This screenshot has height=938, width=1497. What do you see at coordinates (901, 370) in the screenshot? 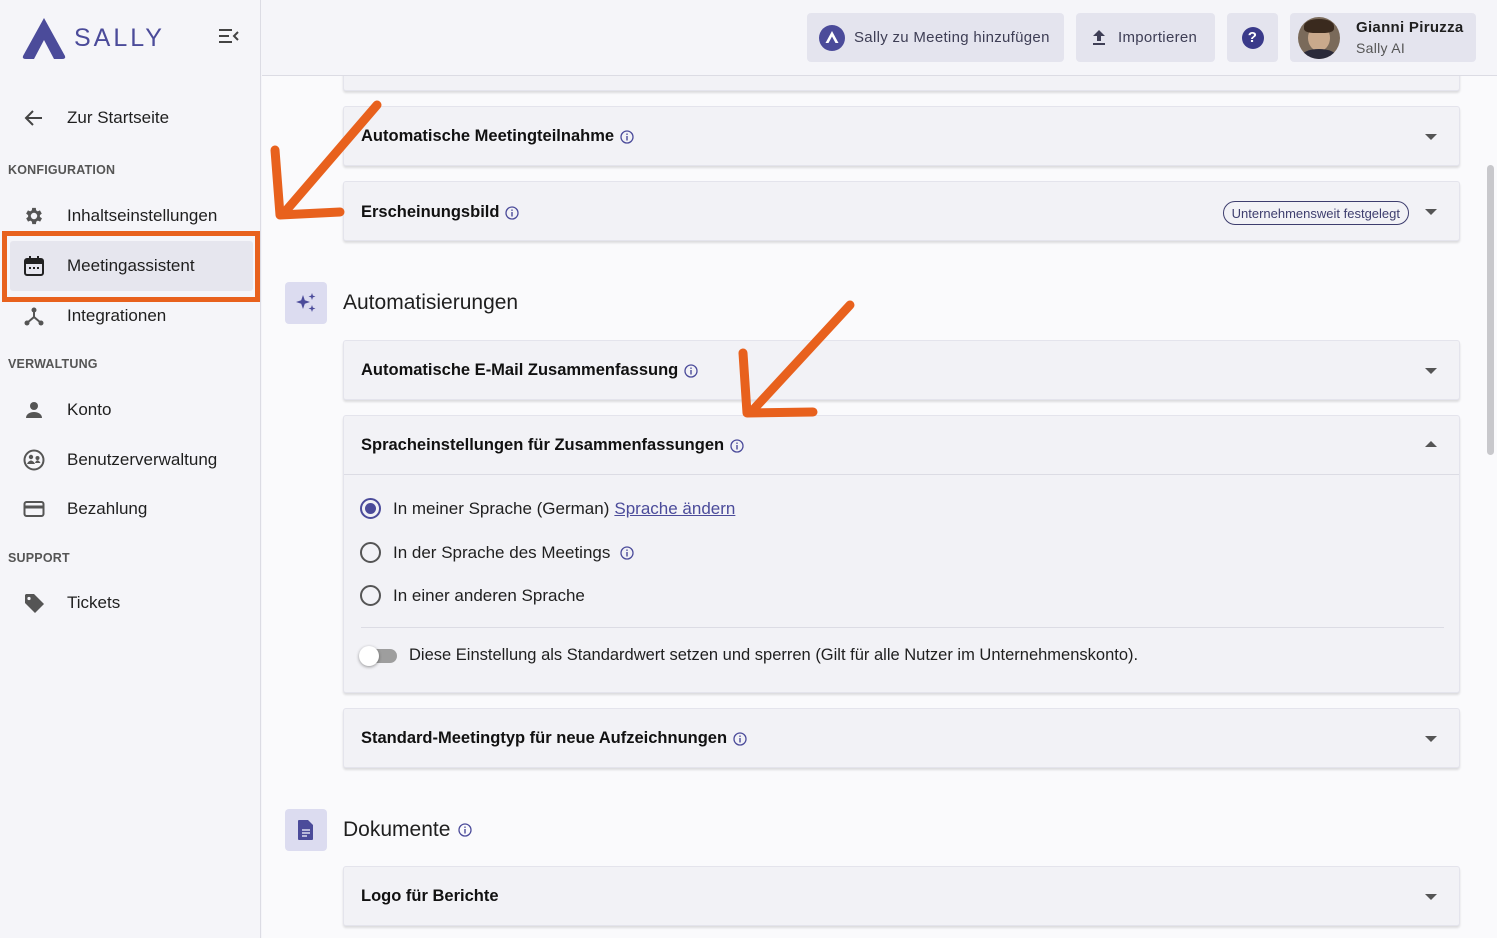
I see `card-email-summary: Automatische E-Mail Zusammenfassung` at bounding box center [901, 370].